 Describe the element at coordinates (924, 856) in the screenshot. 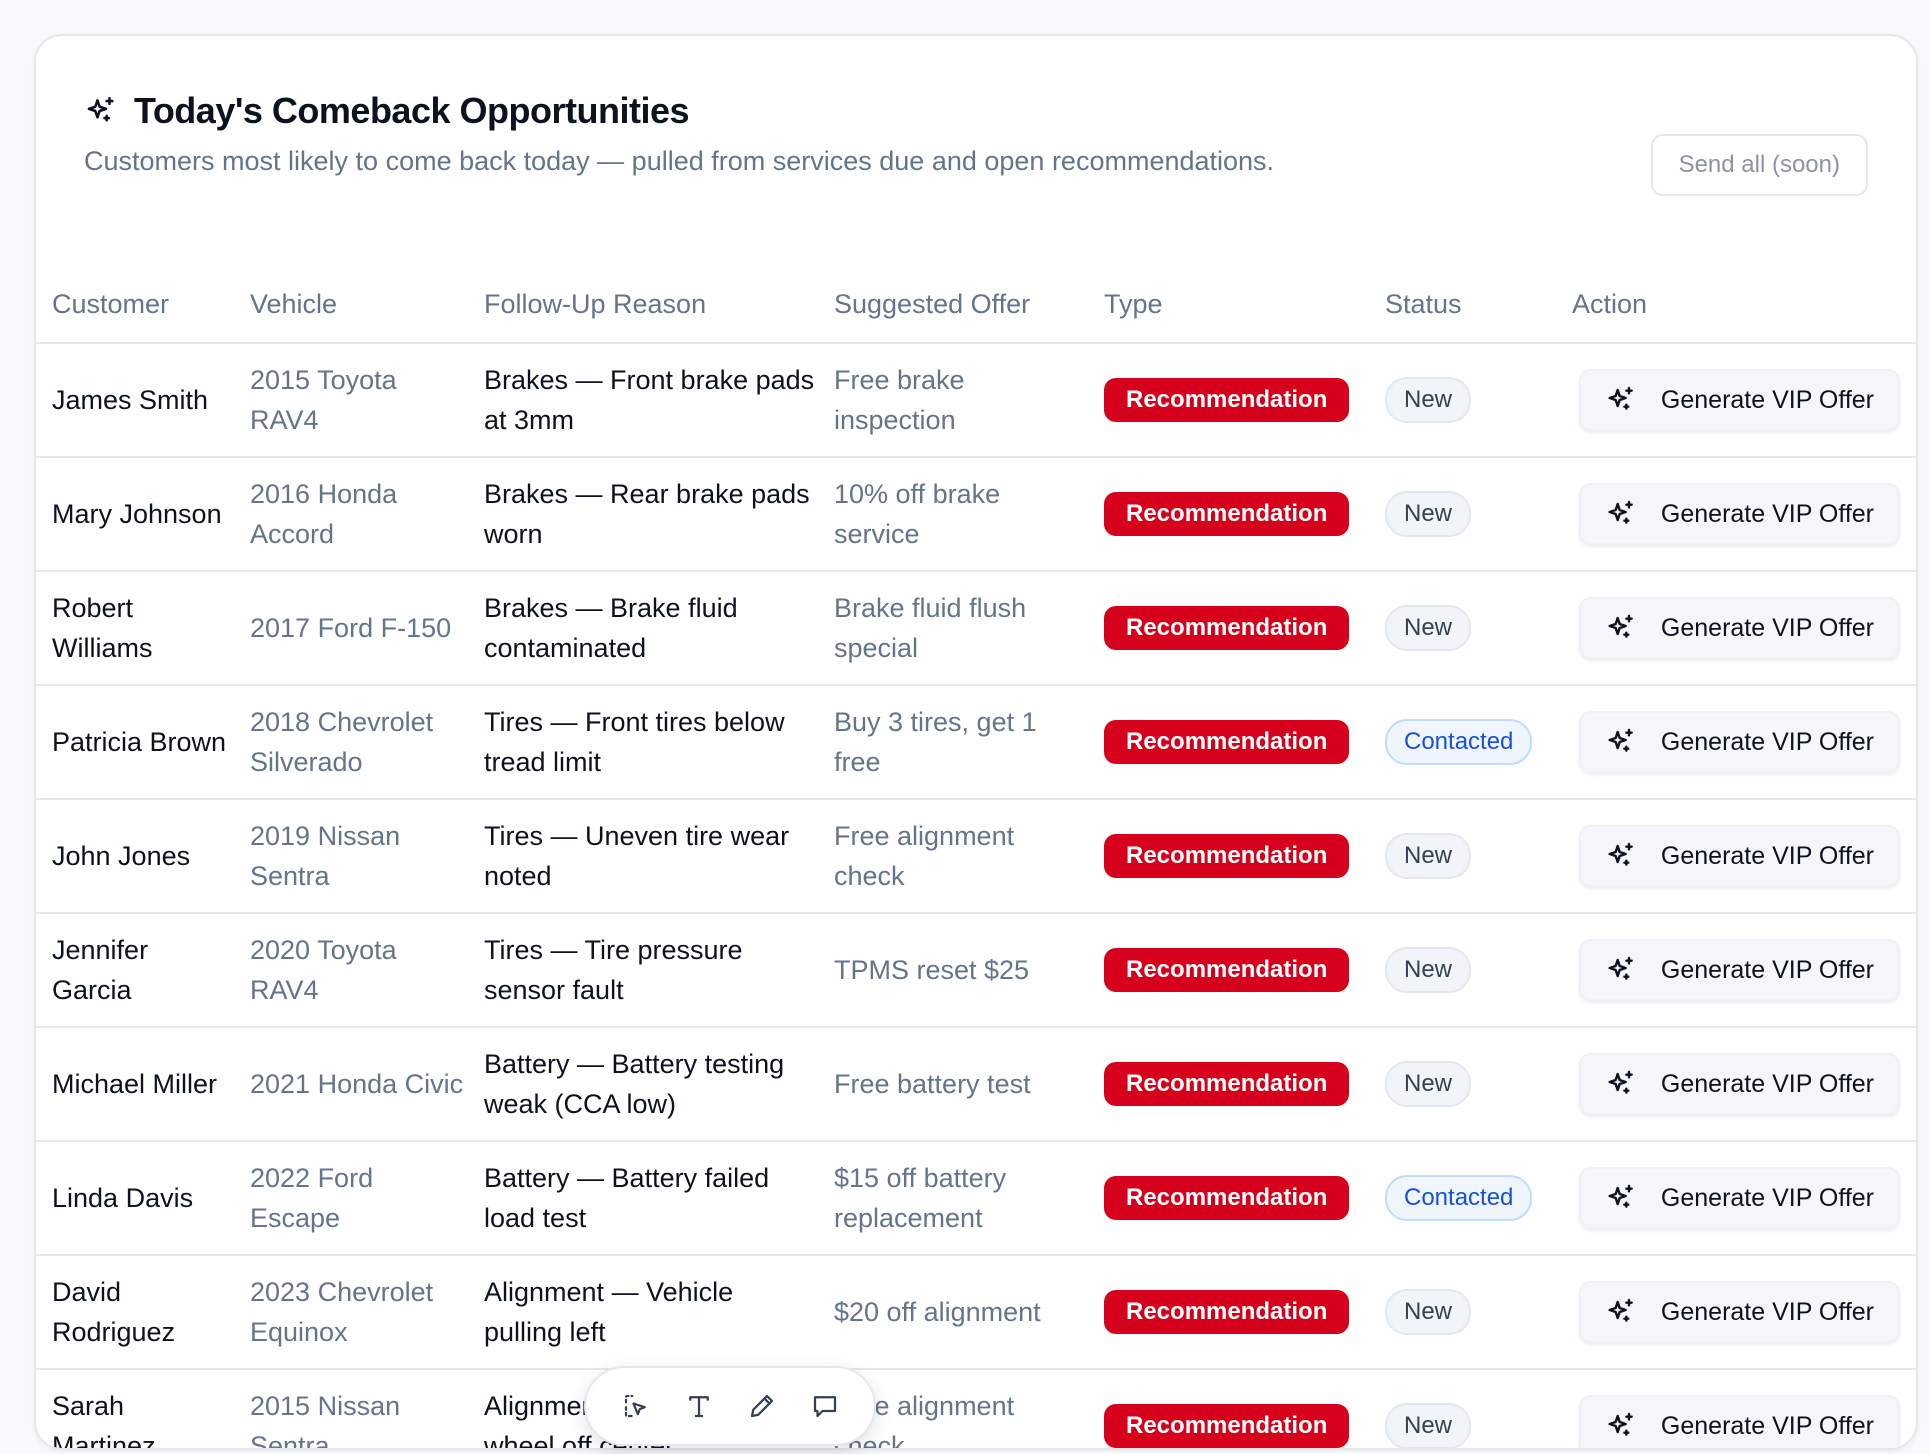

I see `suggested-offer: Free alignment check` at that location.